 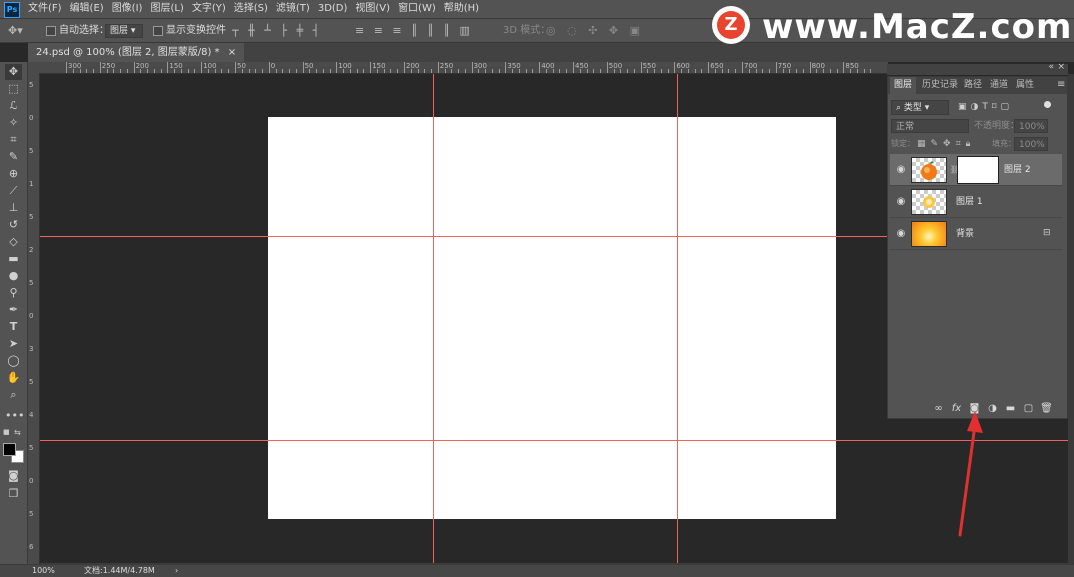 What do you see at coordinates (293, 9) in the screenshot?
I see `menu-filter: 滤镜(T)` at bounding box center [293, 9].